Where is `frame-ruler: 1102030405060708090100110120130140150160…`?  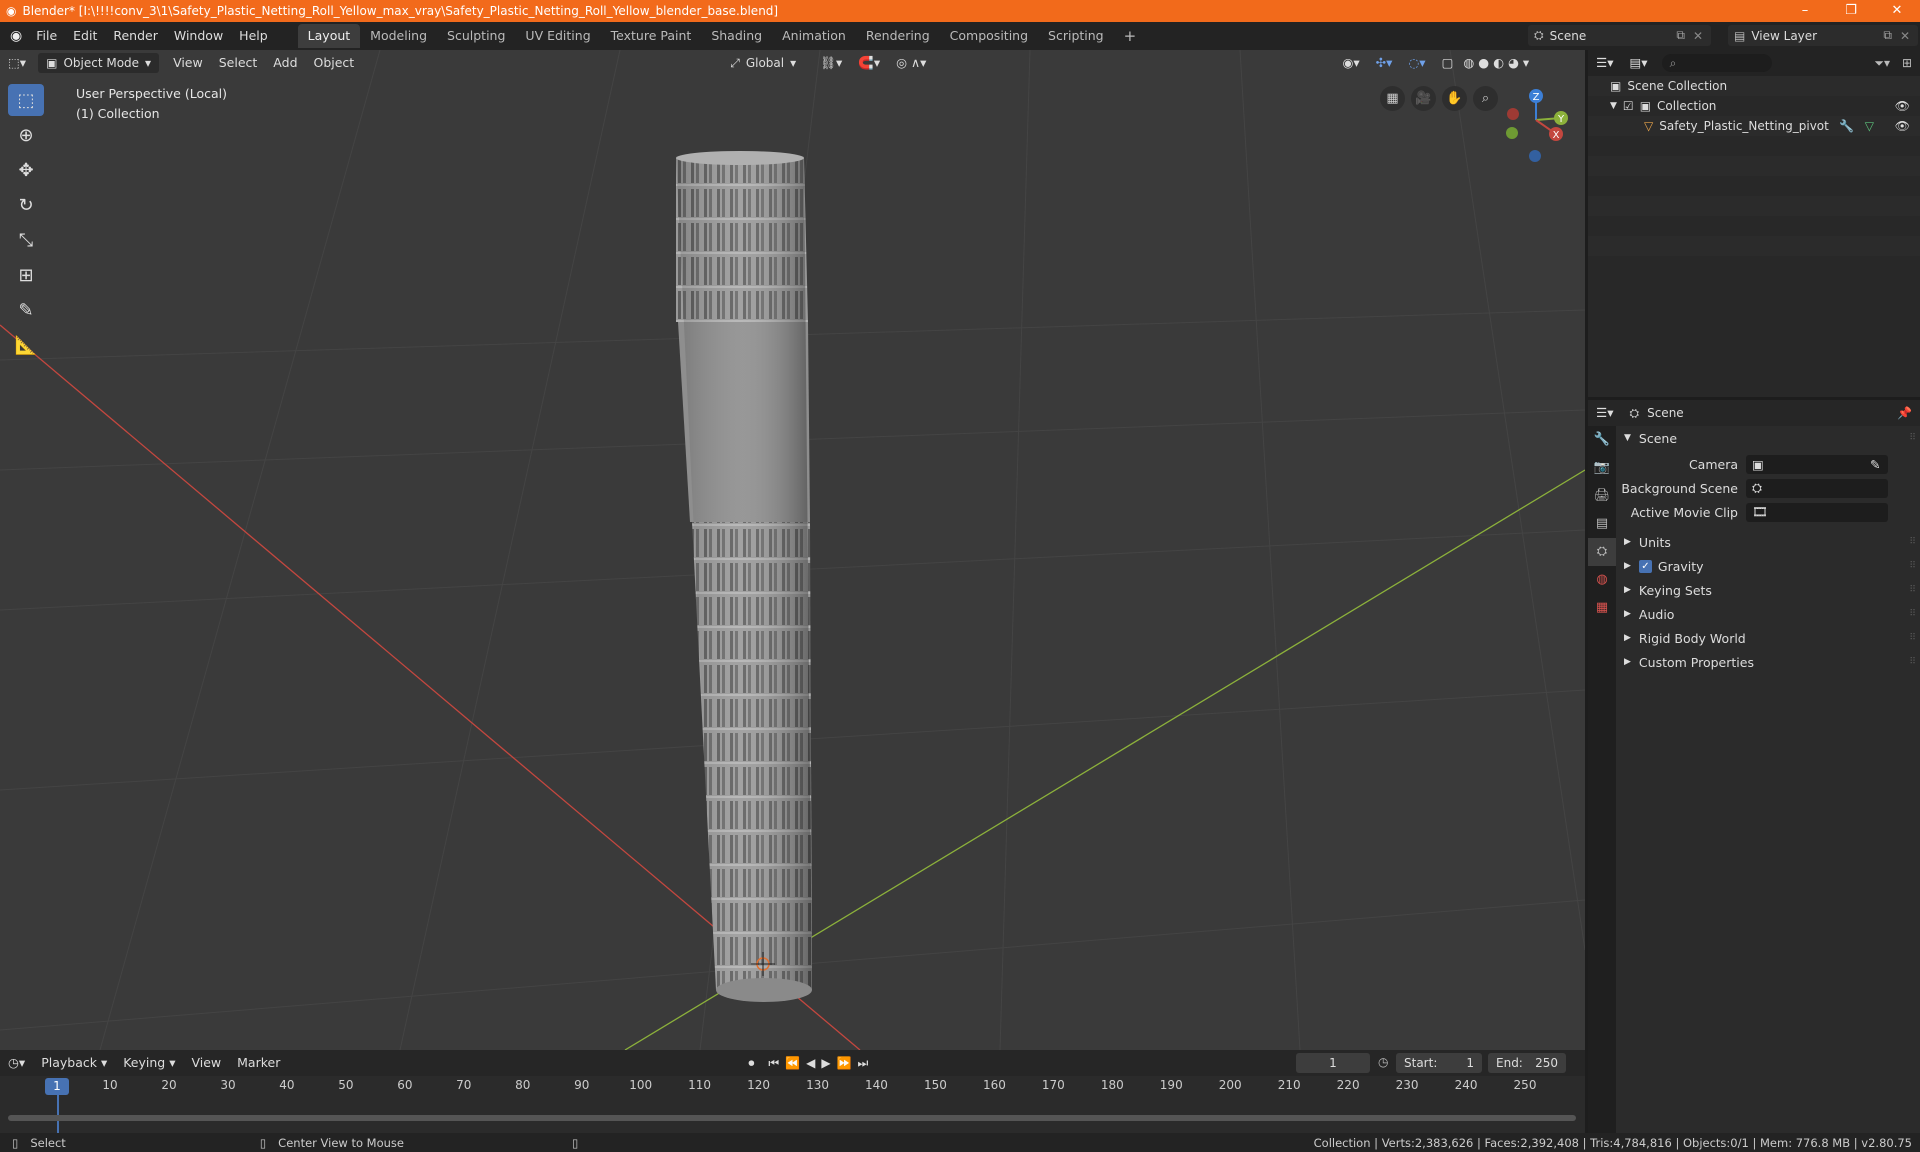
frame-ruler: 1102030405060708090100110120130140150160… is located at coordinates (792, 1086).